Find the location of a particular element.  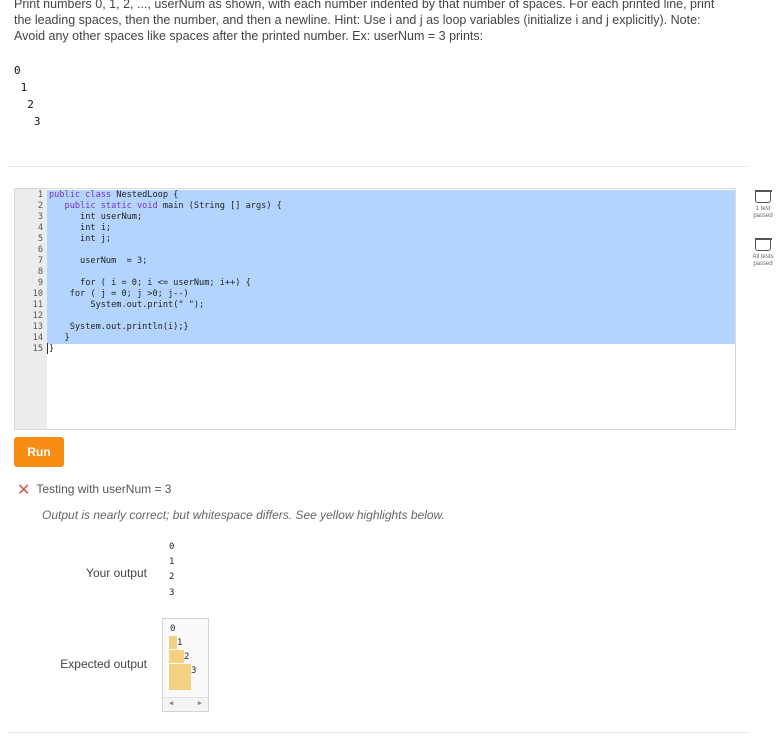

line-number: 6 is located at coordinates (40, 250).